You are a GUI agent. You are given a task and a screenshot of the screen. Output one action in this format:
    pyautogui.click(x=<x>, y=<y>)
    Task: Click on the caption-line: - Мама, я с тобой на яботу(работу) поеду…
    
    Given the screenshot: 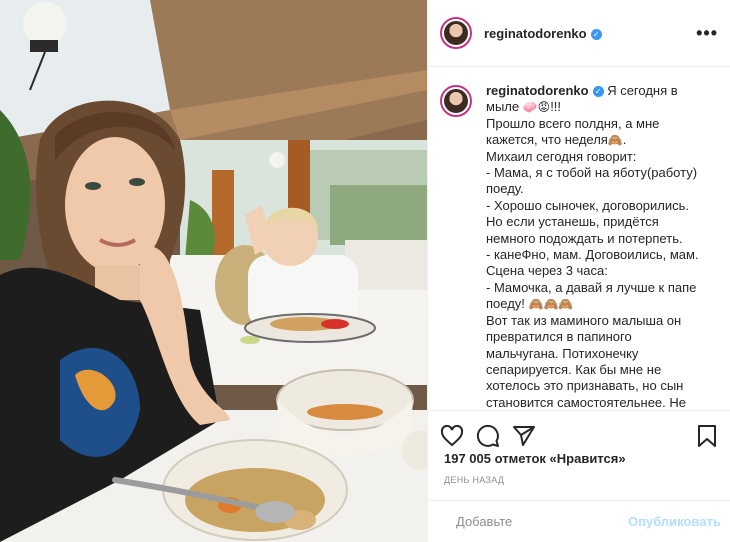 What is the action you would take?
    pyautogui.click(x=592, y=181)
    